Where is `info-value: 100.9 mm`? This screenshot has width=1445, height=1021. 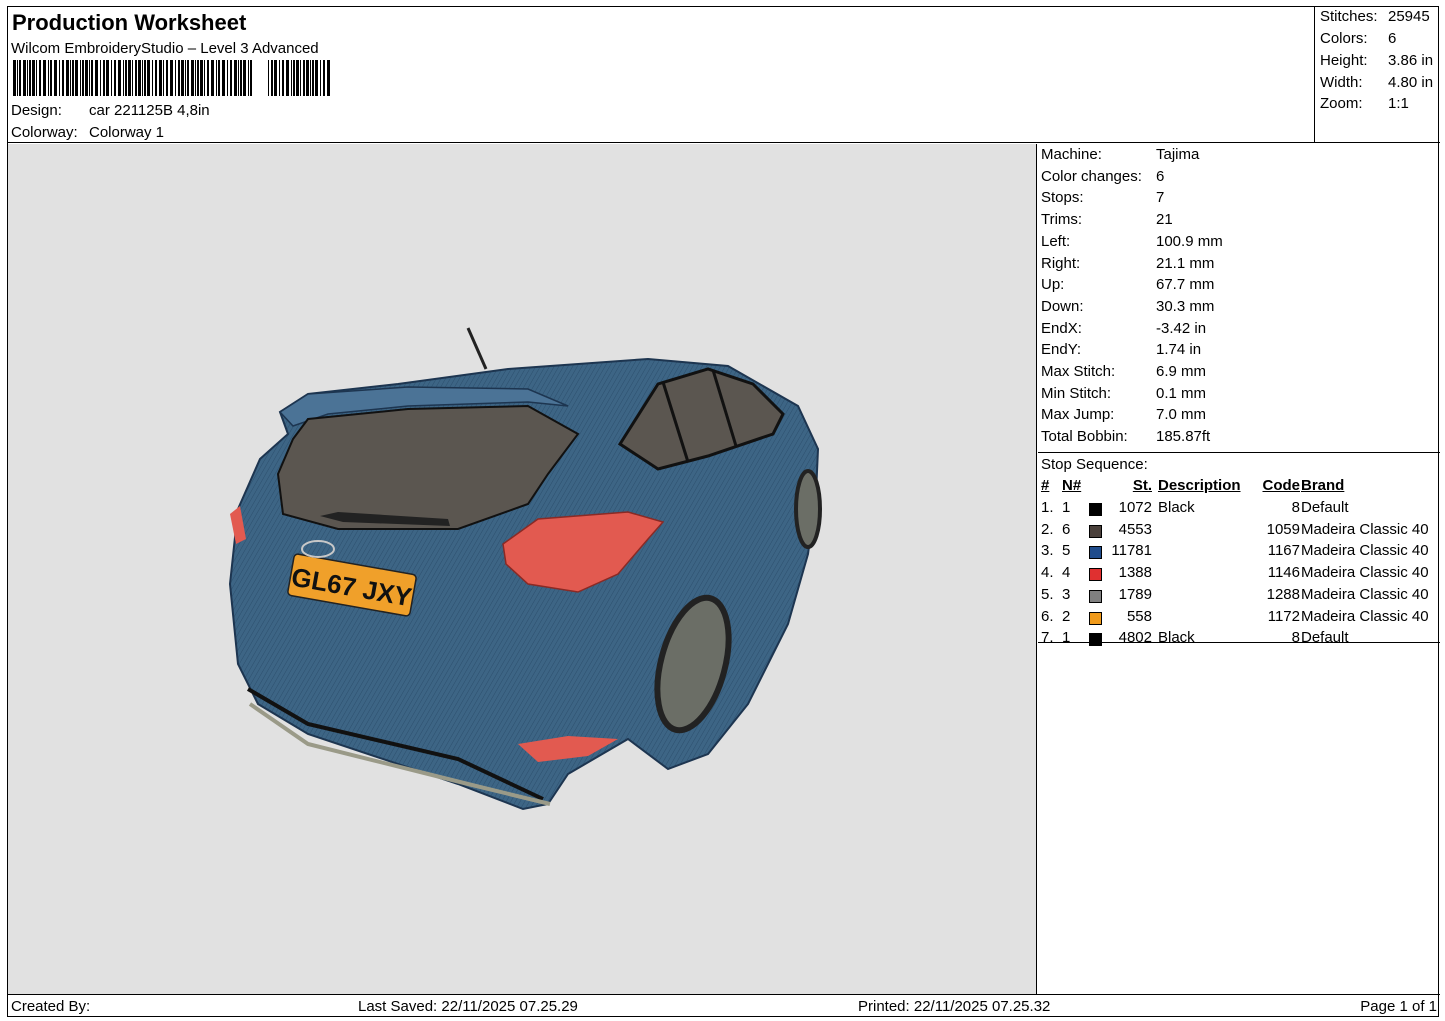
info-value: 100.9 mm is located at coordinates (1189, 241).